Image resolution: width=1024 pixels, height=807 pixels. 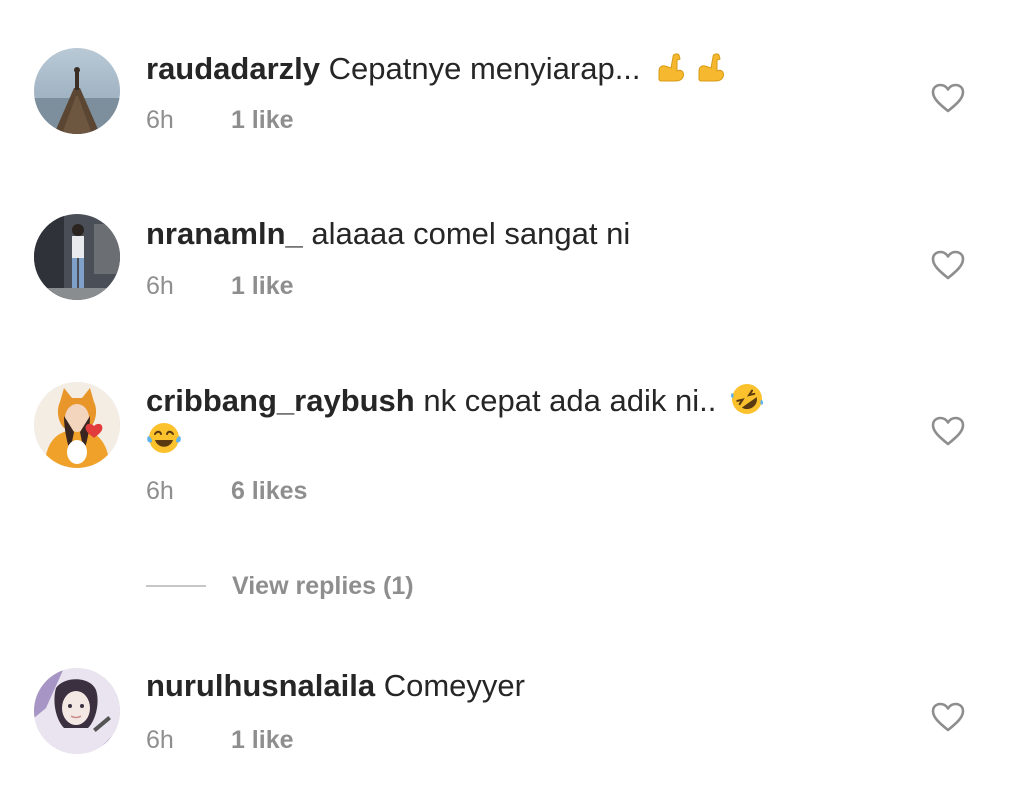 I want to click on comment-text: nurulhusnalaila Comeyyer, so click(x=496, y=686).